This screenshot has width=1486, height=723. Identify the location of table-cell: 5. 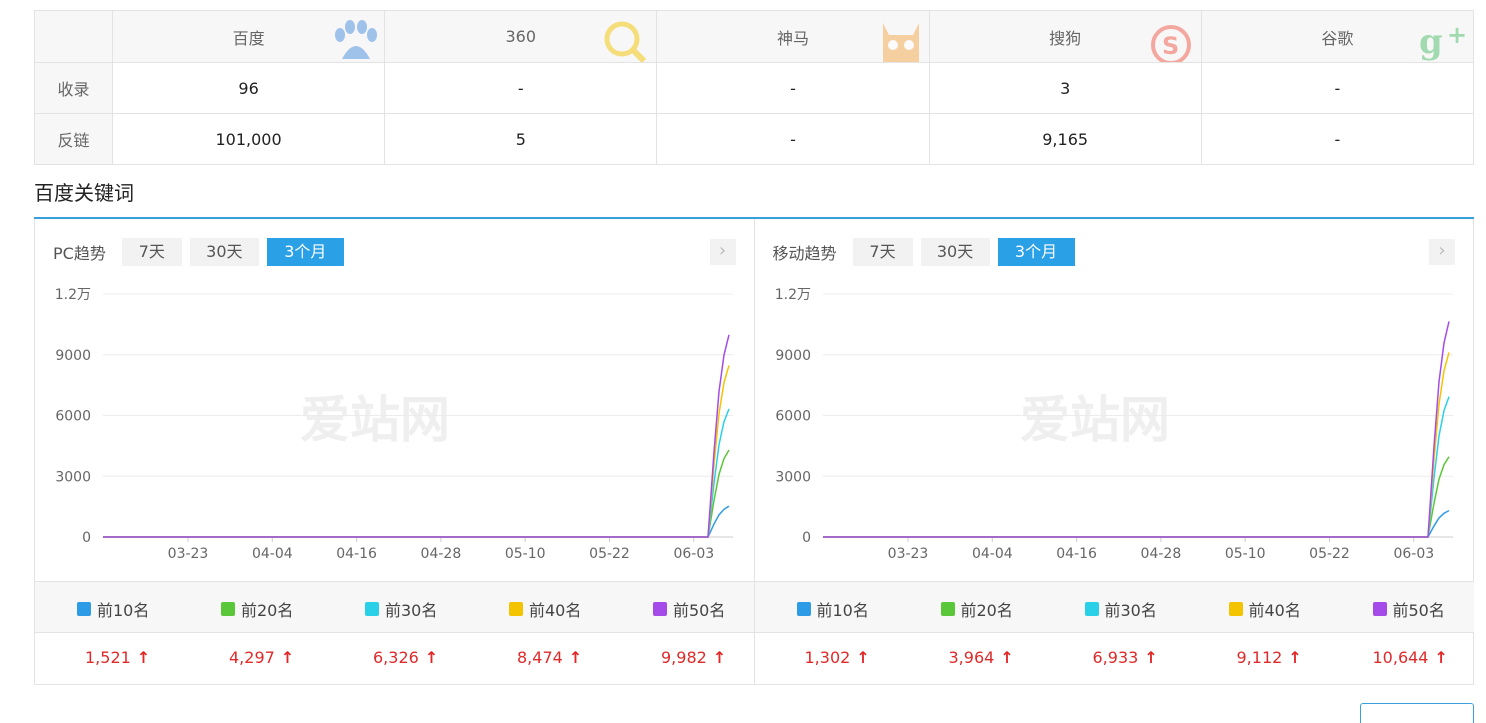
(521, 139).